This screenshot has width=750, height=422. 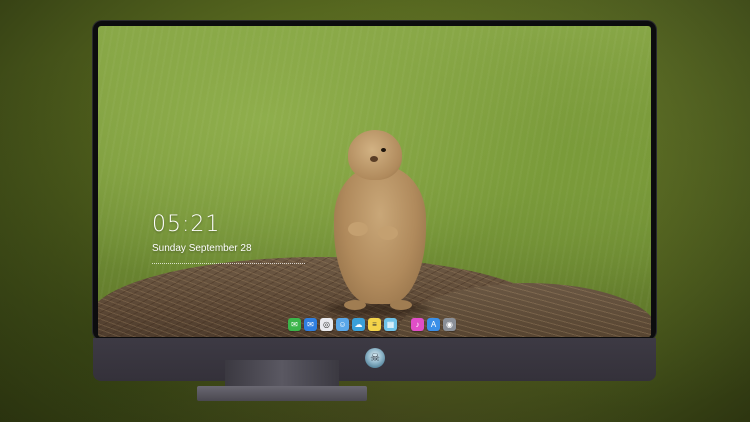 What do you see at coordinates (228, 262) in the screenshot?
I see `search-input` at bounding box center [228, 262].